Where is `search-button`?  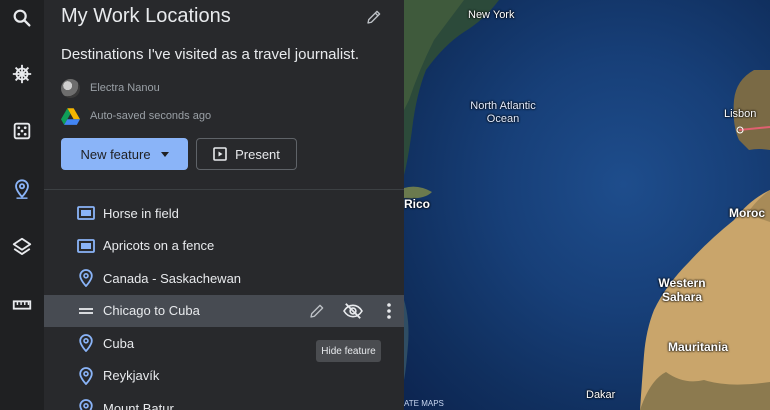
search-button is located at coordinates (22, 18).